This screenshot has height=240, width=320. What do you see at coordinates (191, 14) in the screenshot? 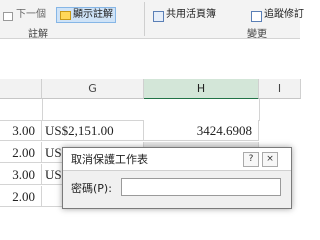
I see `share-workbook-label: 共用活頁簿` at bounding box center [191, 14].